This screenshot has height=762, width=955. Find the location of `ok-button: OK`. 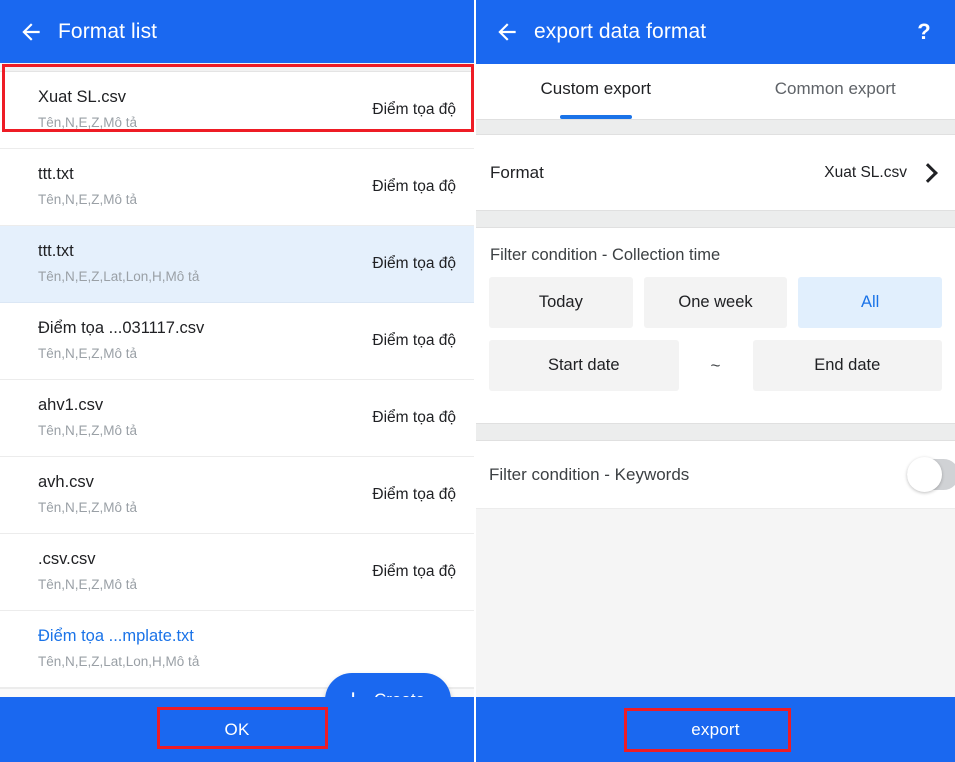

ok-button: OK is located at coordinates (237, 730).